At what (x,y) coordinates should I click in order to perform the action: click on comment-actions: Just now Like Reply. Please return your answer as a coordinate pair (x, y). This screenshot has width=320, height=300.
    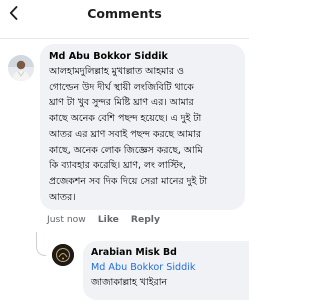
    Looking at the image, I should click on (103, 220).